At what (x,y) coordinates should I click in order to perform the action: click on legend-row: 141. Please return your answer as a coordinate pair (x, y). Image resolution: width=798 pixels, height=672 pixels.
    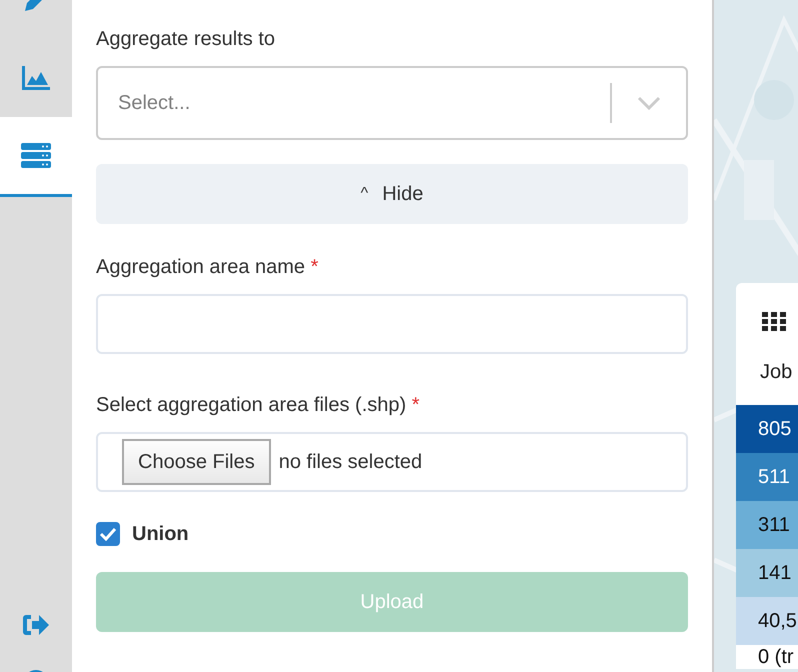
    Looking at the image, I should click on (767, 573).